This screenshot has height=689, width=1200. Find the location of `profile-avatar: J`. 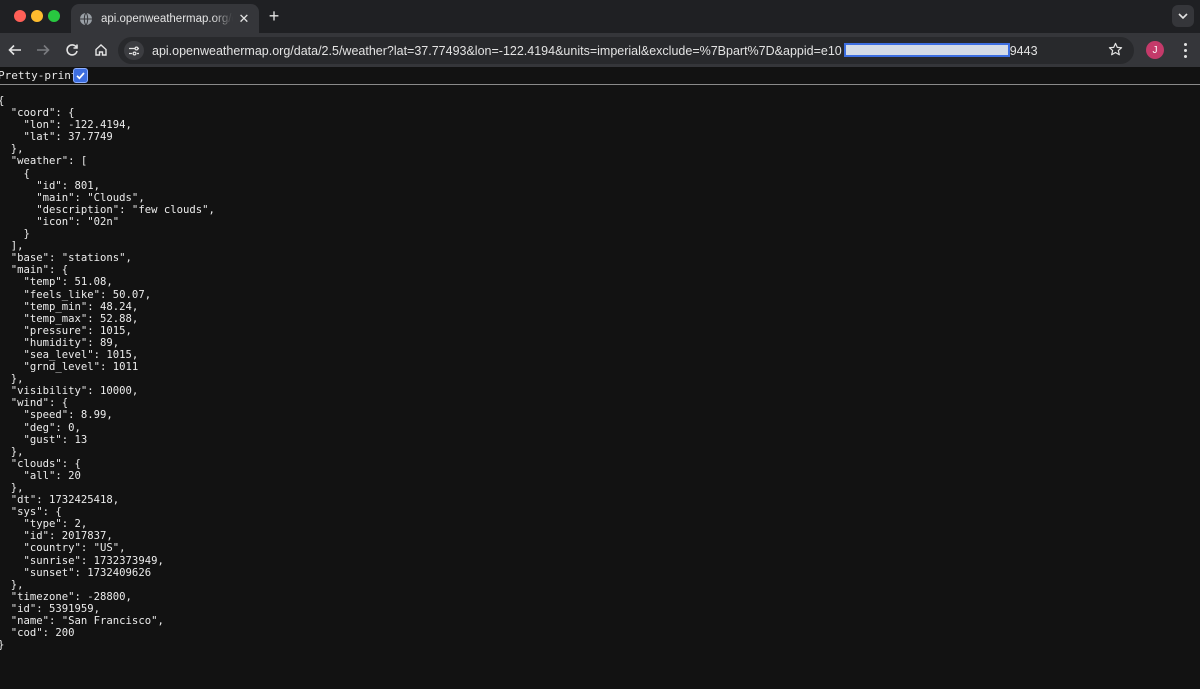

profile-avatar: J is located at coordinates (1155, 50).